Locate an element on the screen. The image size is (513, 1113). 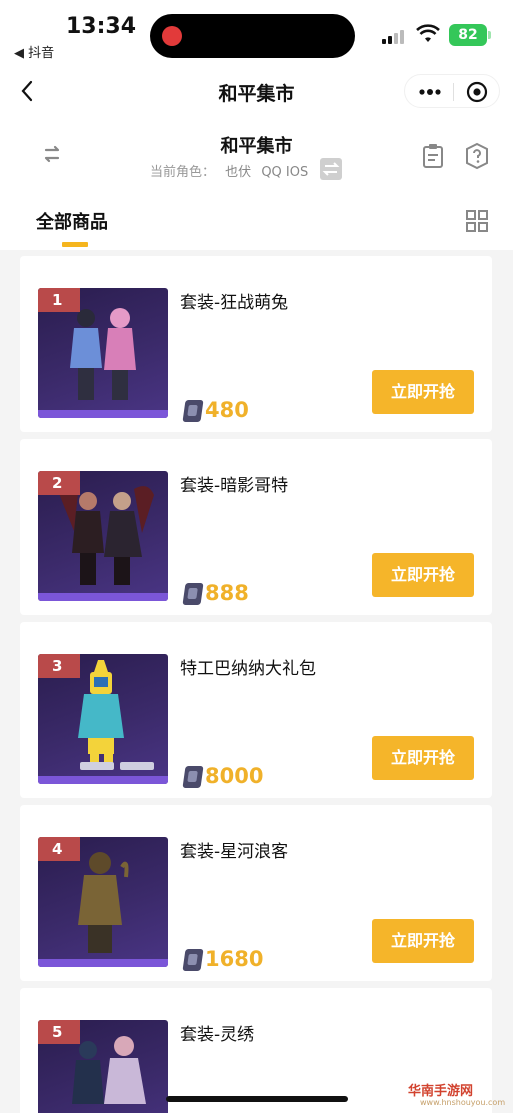
product-image: 2 is located at coordinates (103, 536).